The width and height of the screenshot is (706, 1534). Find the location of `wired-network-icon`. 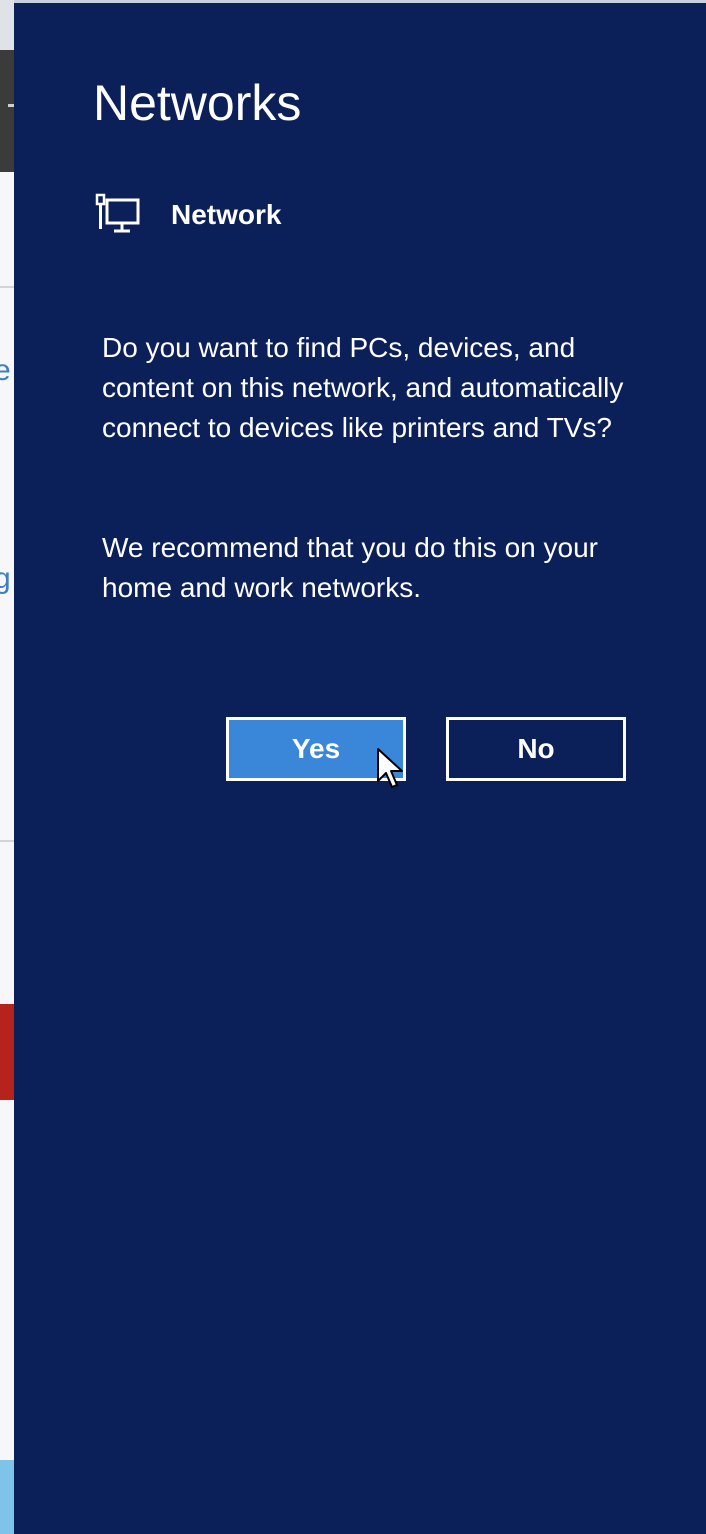

wired-network-icon is located at coordinates (118, 215).